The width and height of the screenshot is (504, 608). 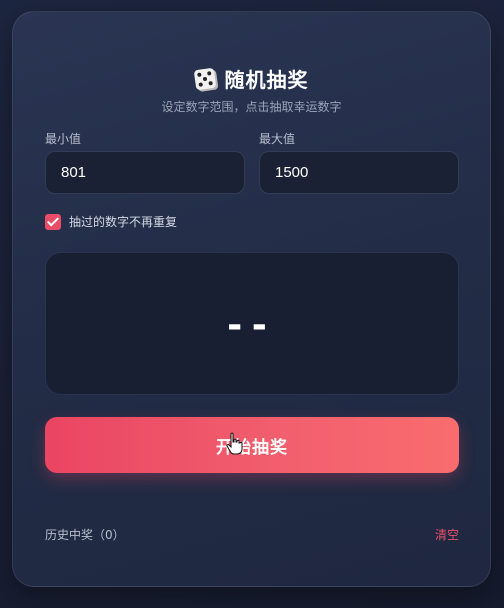 What do you see at coordinates (277, 139) in the screenshot?
I see `max-label: 最大值` at bounding box center [277, 139].